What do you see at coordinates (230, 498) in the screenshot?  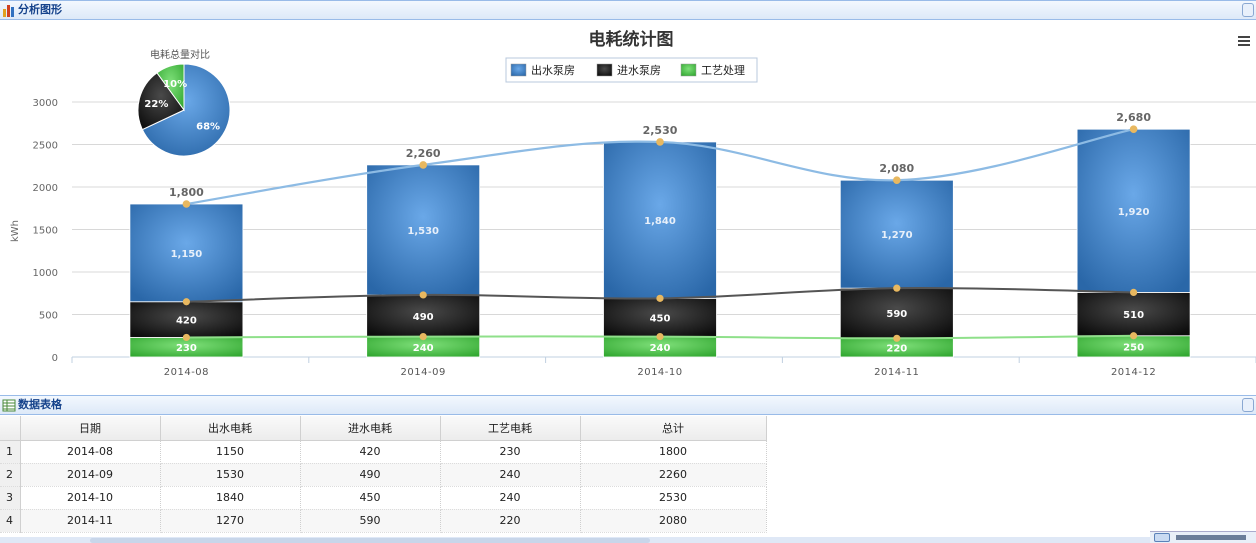 I see `cell-outflow: 1840` at bounding box center [230, 498].